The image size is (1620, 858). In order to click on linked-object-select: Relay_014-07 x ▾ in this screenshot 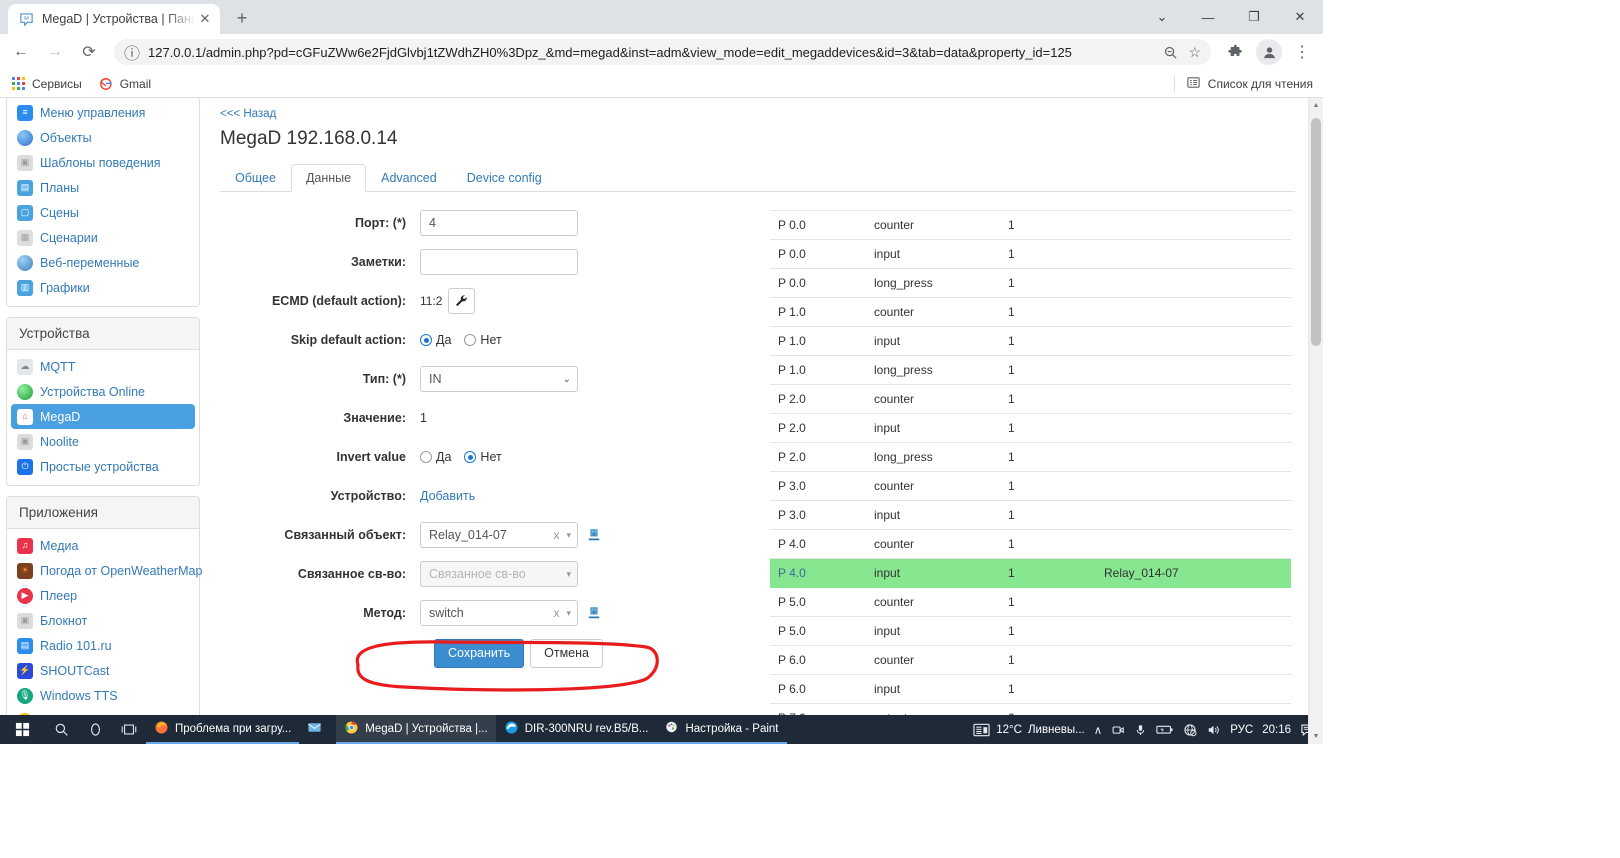, I will do `click(499, 535)`.